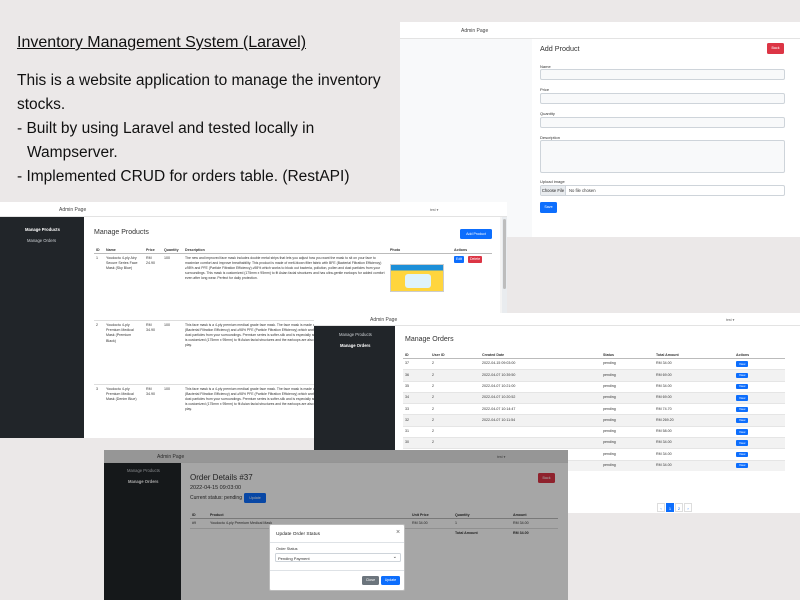  I want to click on add-product-title: Add Product, so click(560, 48).